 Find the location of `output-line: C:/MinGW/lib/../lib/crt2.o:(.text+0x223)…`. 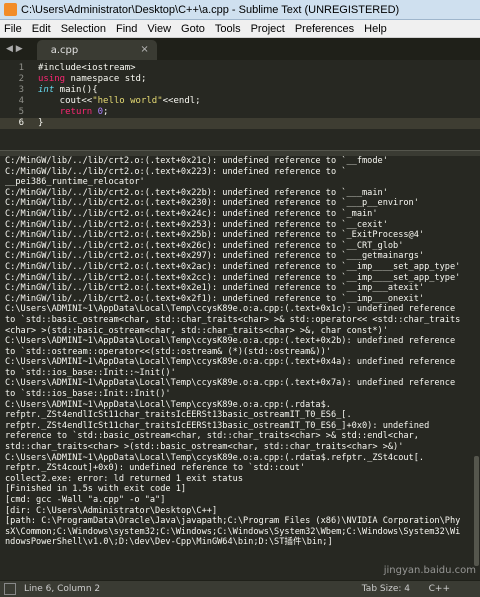

output-line: C:/MinGW/lib/../lib/crt2.o:(.text+0x223)… is located at coordinates (176, 171).